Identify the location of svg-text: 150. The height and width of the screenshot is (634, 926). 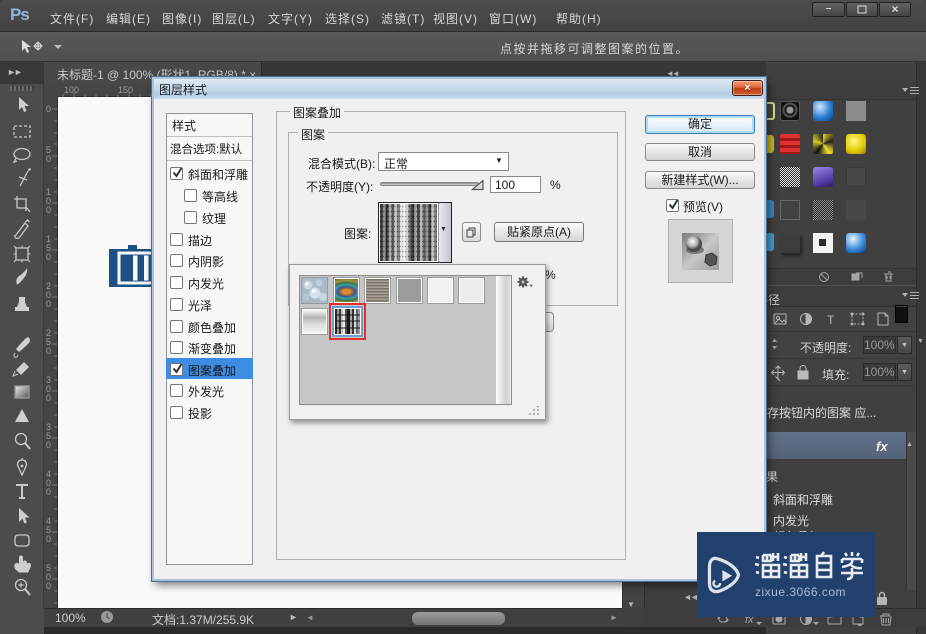
(125, 90).